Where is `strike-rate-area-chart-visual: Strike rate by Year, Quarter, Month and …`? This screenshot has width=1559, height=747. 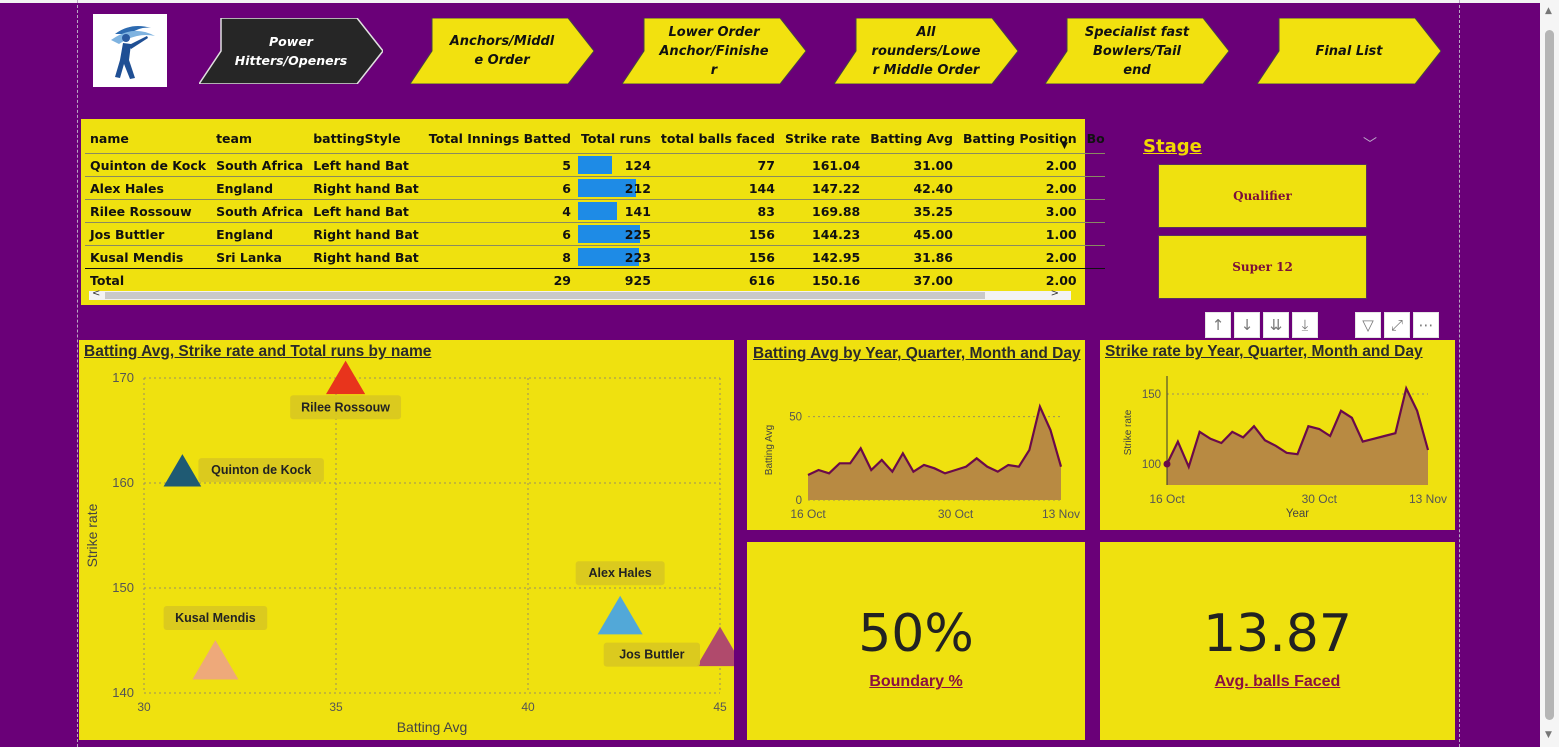
strike-rate-area-chart-visual: Strike rate by Year, Quarter, Month and … is located at coordinates (1277, 435).